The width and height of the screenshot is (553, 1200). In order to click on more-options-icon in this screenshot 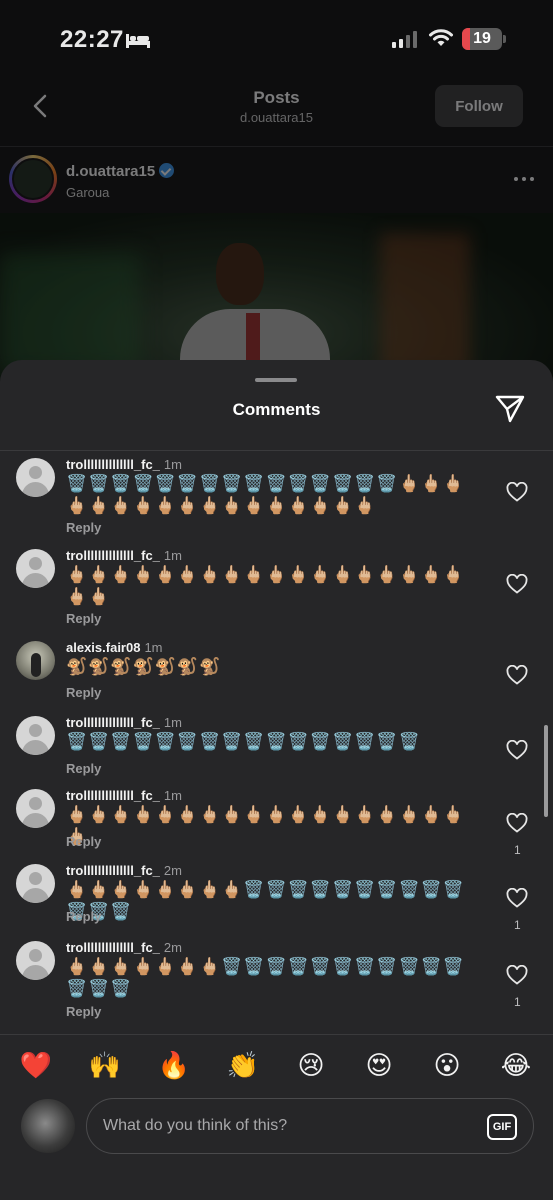, I will do `click(524, 179)`.